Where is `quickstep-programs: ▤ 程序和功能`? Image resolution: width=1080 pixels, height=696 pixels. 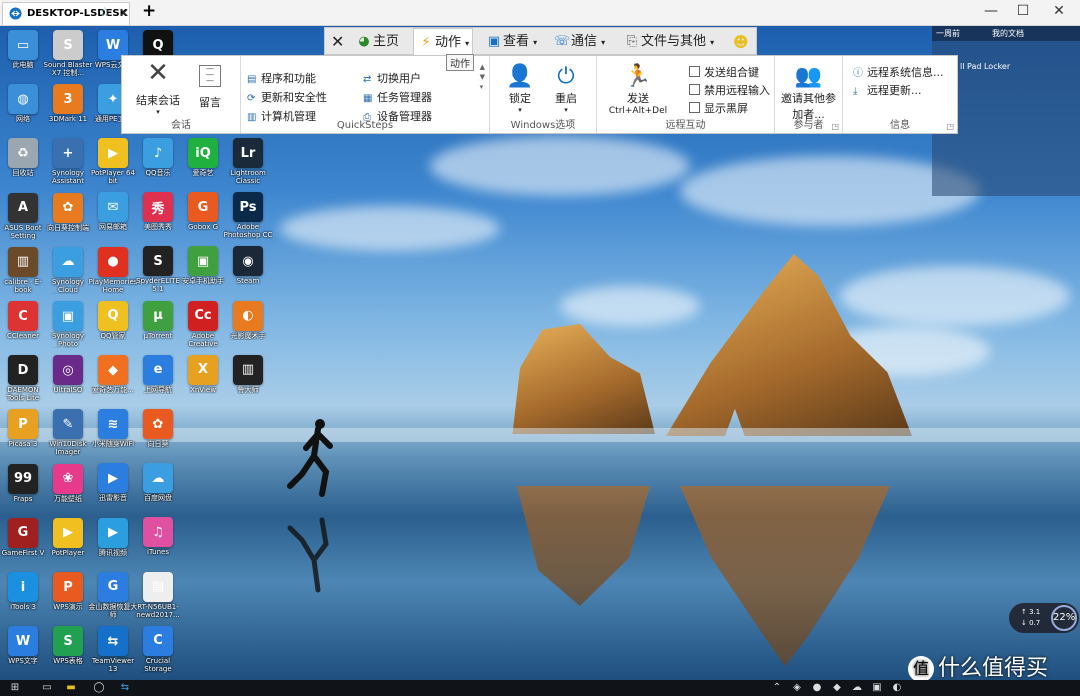
quickstep-programs: ▤ 程序和功能 is located at coordinates (281, 78).